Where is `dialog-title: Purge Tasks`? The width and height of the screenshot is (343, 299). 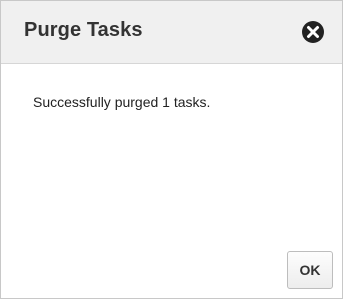 dialog-title: Purge Tasks is located at coordinates (83, 30).